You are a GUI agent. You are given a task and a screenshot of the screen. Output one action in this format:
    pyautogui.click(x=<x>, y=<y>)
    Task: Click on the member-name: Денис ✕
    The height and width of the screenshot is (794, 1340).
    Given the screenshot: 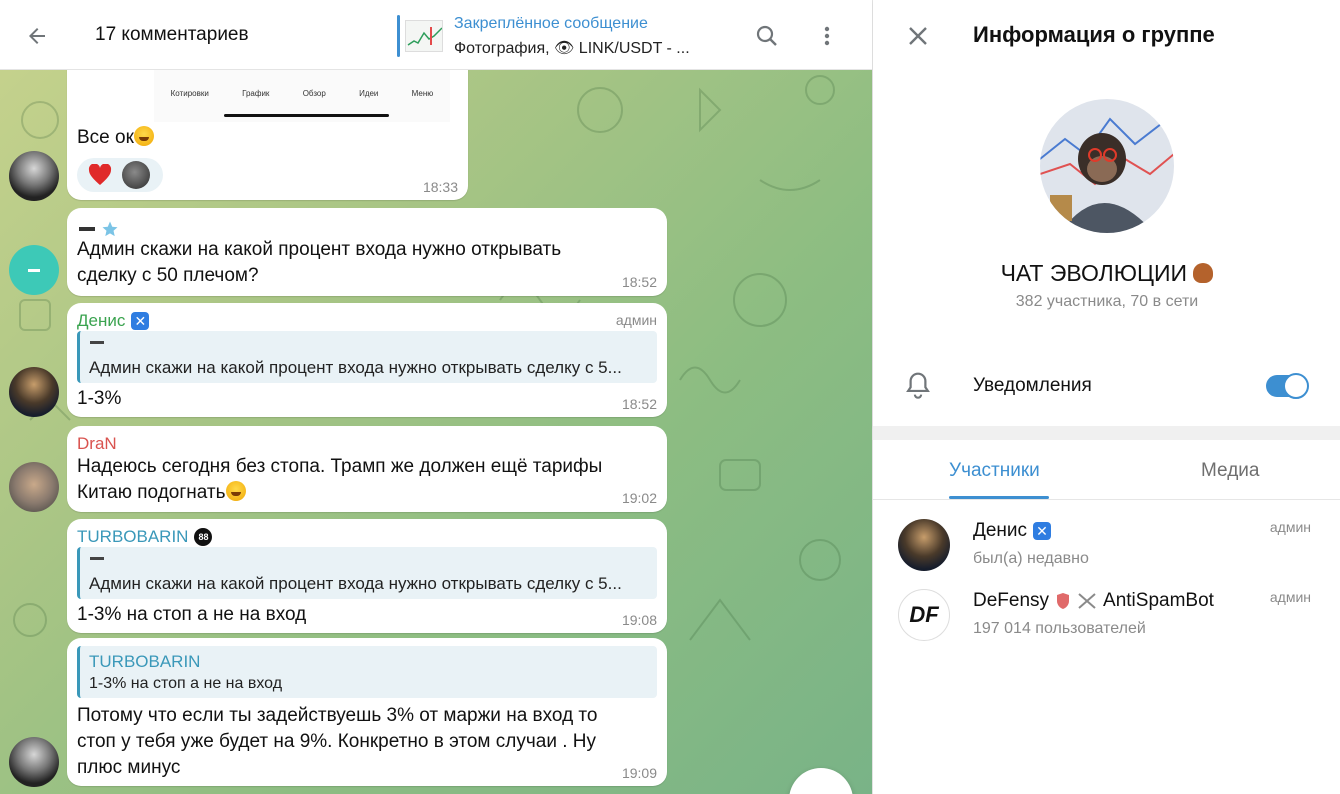 What is the action you would take?
    pyautogui.click(x=1012, y=531)
    